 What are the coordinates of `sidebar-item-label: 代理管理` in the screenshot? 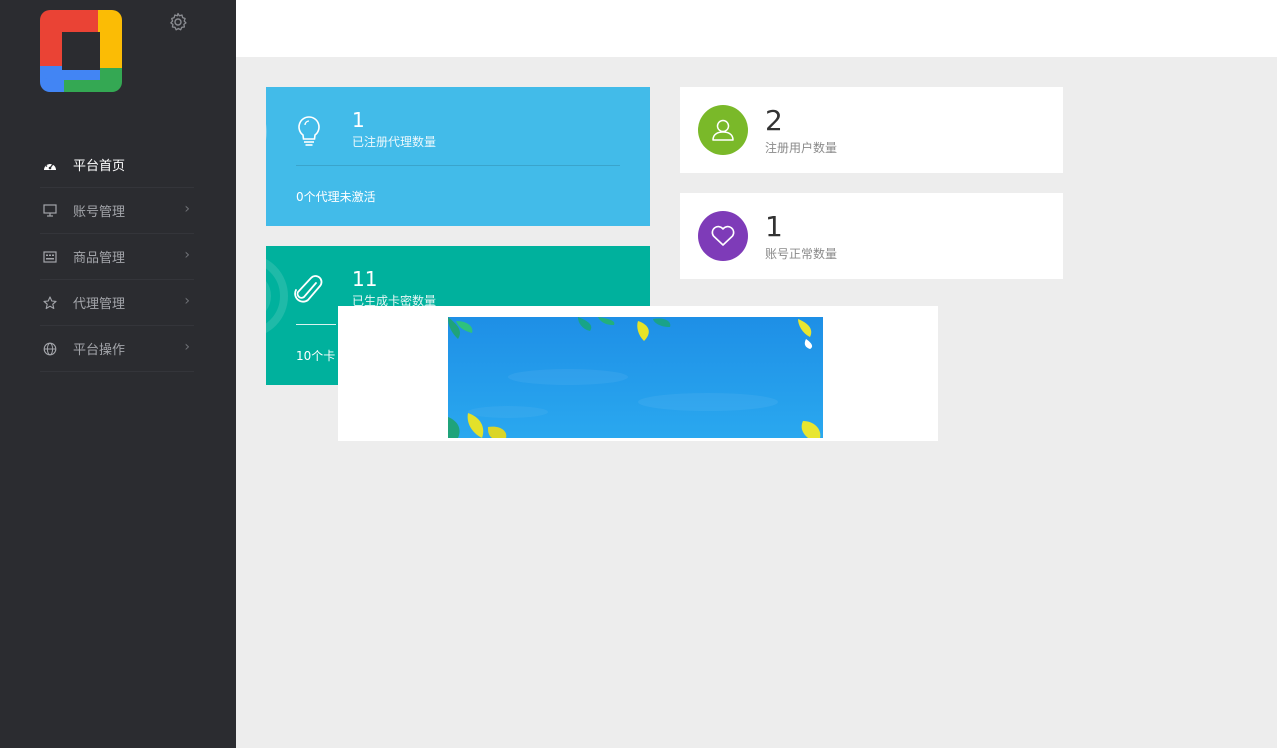 It's located at (99, 304).